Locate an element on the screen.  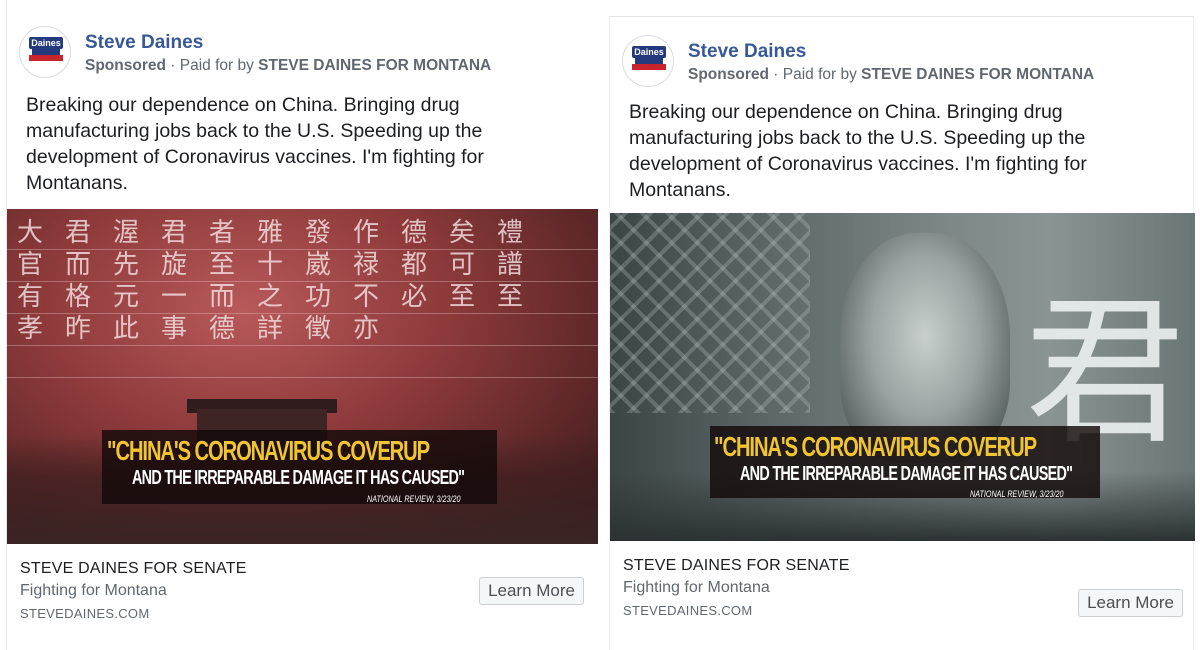
lattice-pattern is located at coordinates (710, 313).